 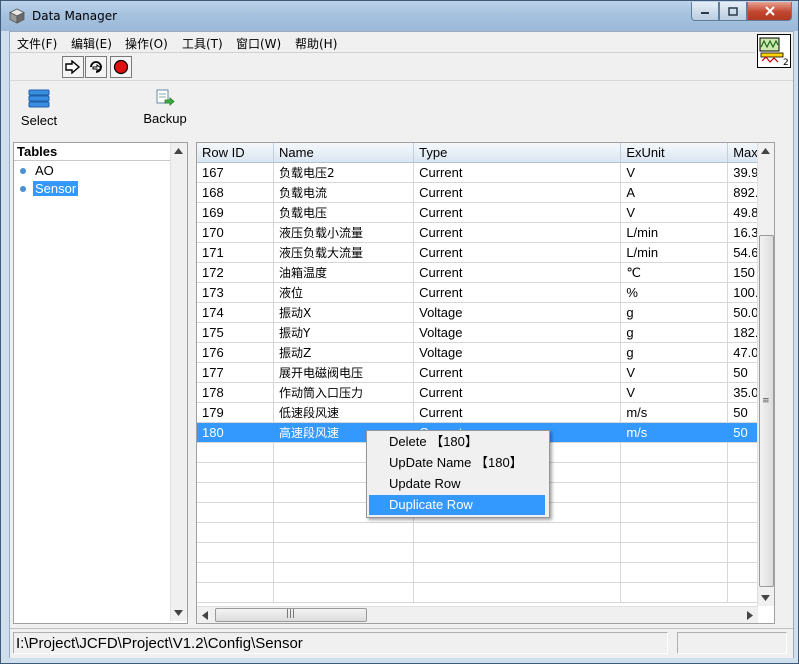 What do you see at coordinates (457, 484) in the screenshot?
I see `context-menu-update-row: Update Row` at bounding box center [457, 484].